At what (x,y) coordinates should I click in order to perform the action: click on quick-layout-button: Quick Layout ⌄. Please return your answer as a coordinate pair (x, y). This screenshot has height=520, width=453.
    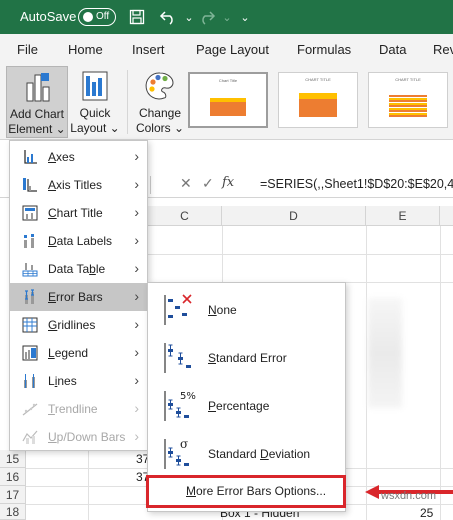
    Looking at the image, I should click on (95, 102).